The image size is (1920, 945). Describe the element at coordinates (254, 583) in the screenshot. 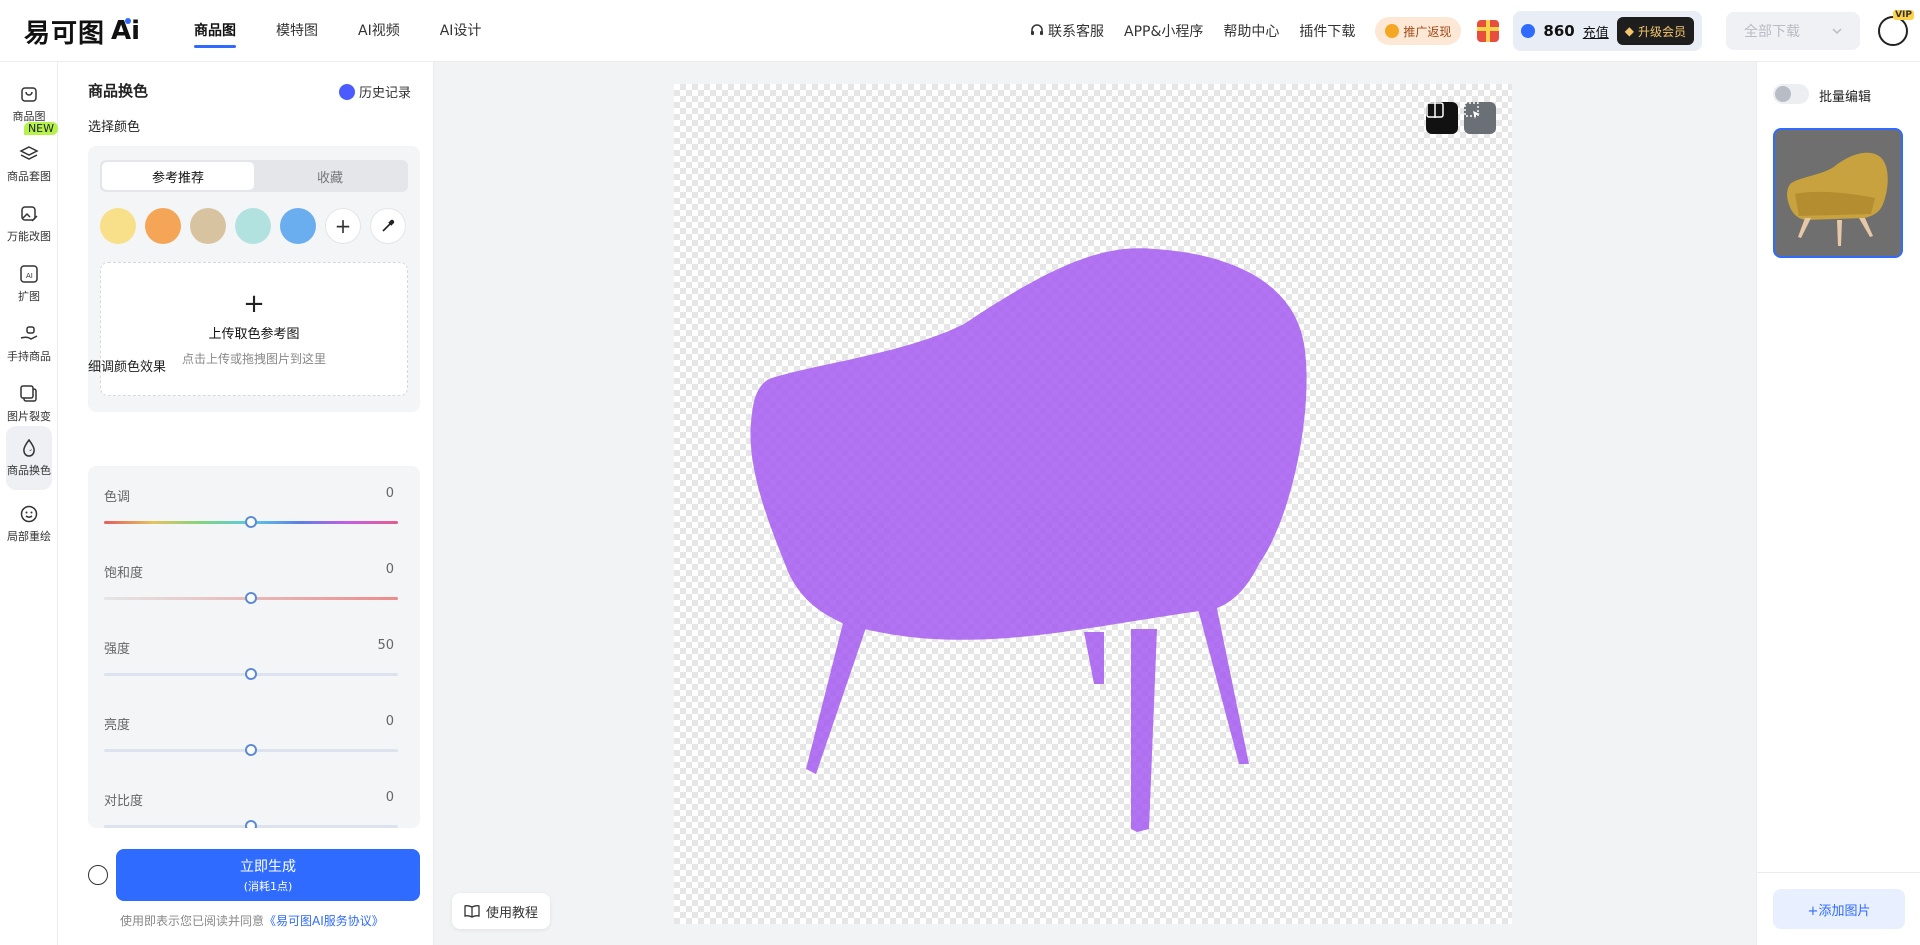

I see `saturation-slider: 饱和度 0` at that location.